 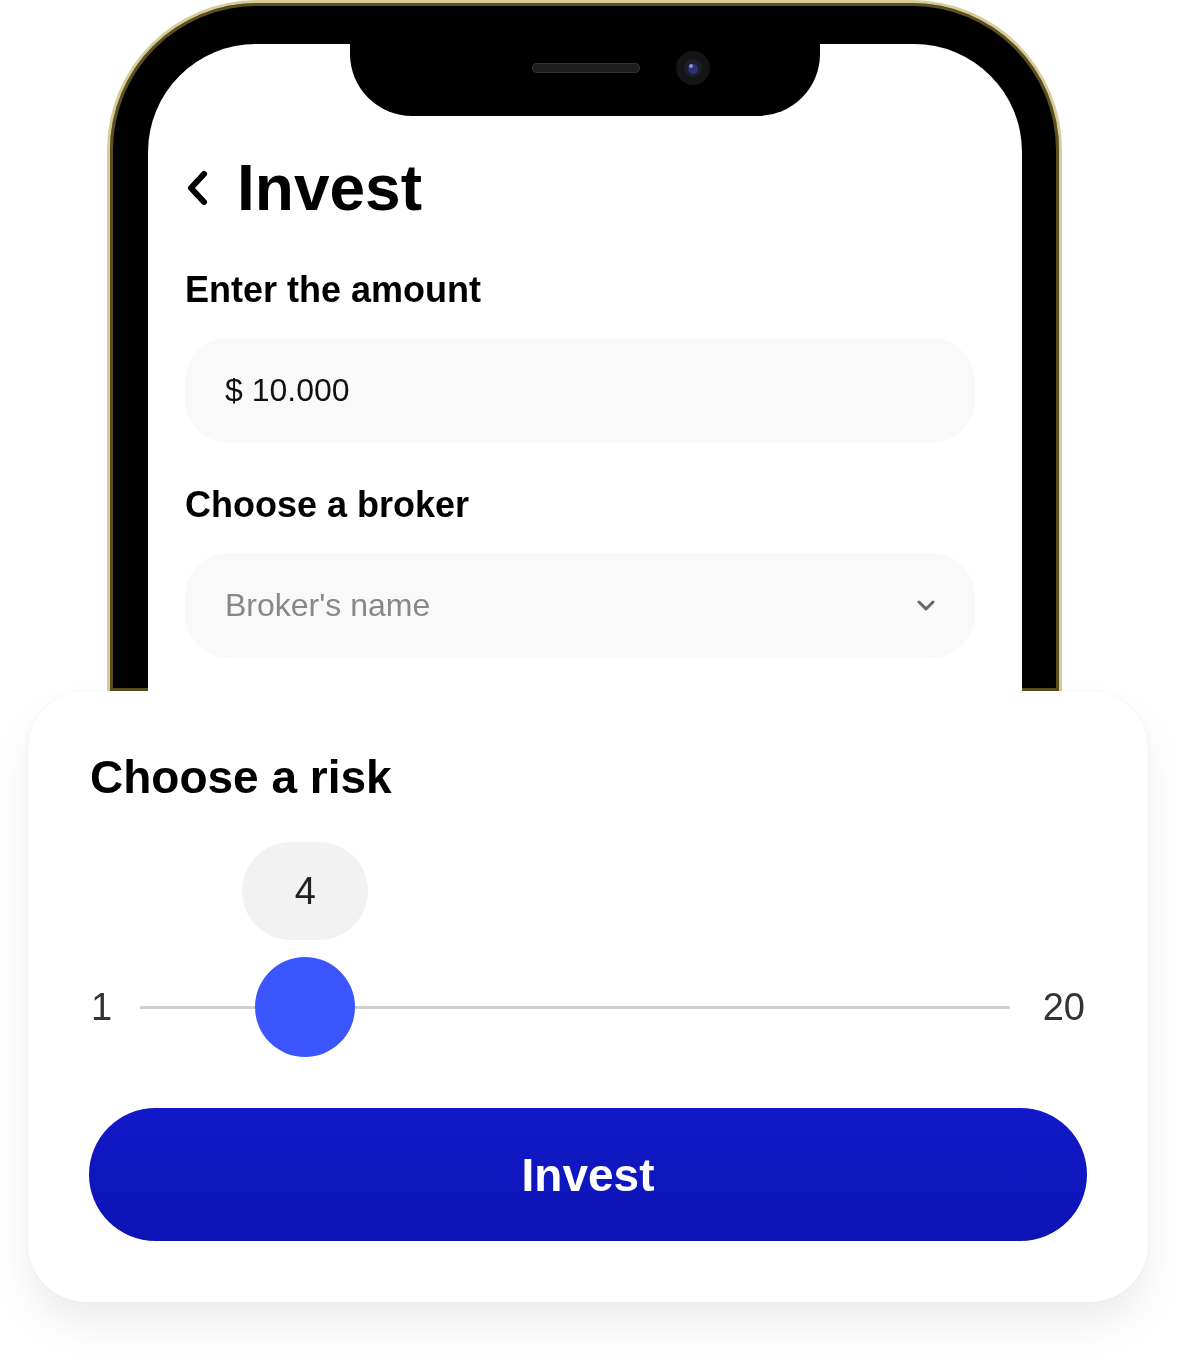 I want to click on slider-min-label: 1, so click(x=102, y=1007).